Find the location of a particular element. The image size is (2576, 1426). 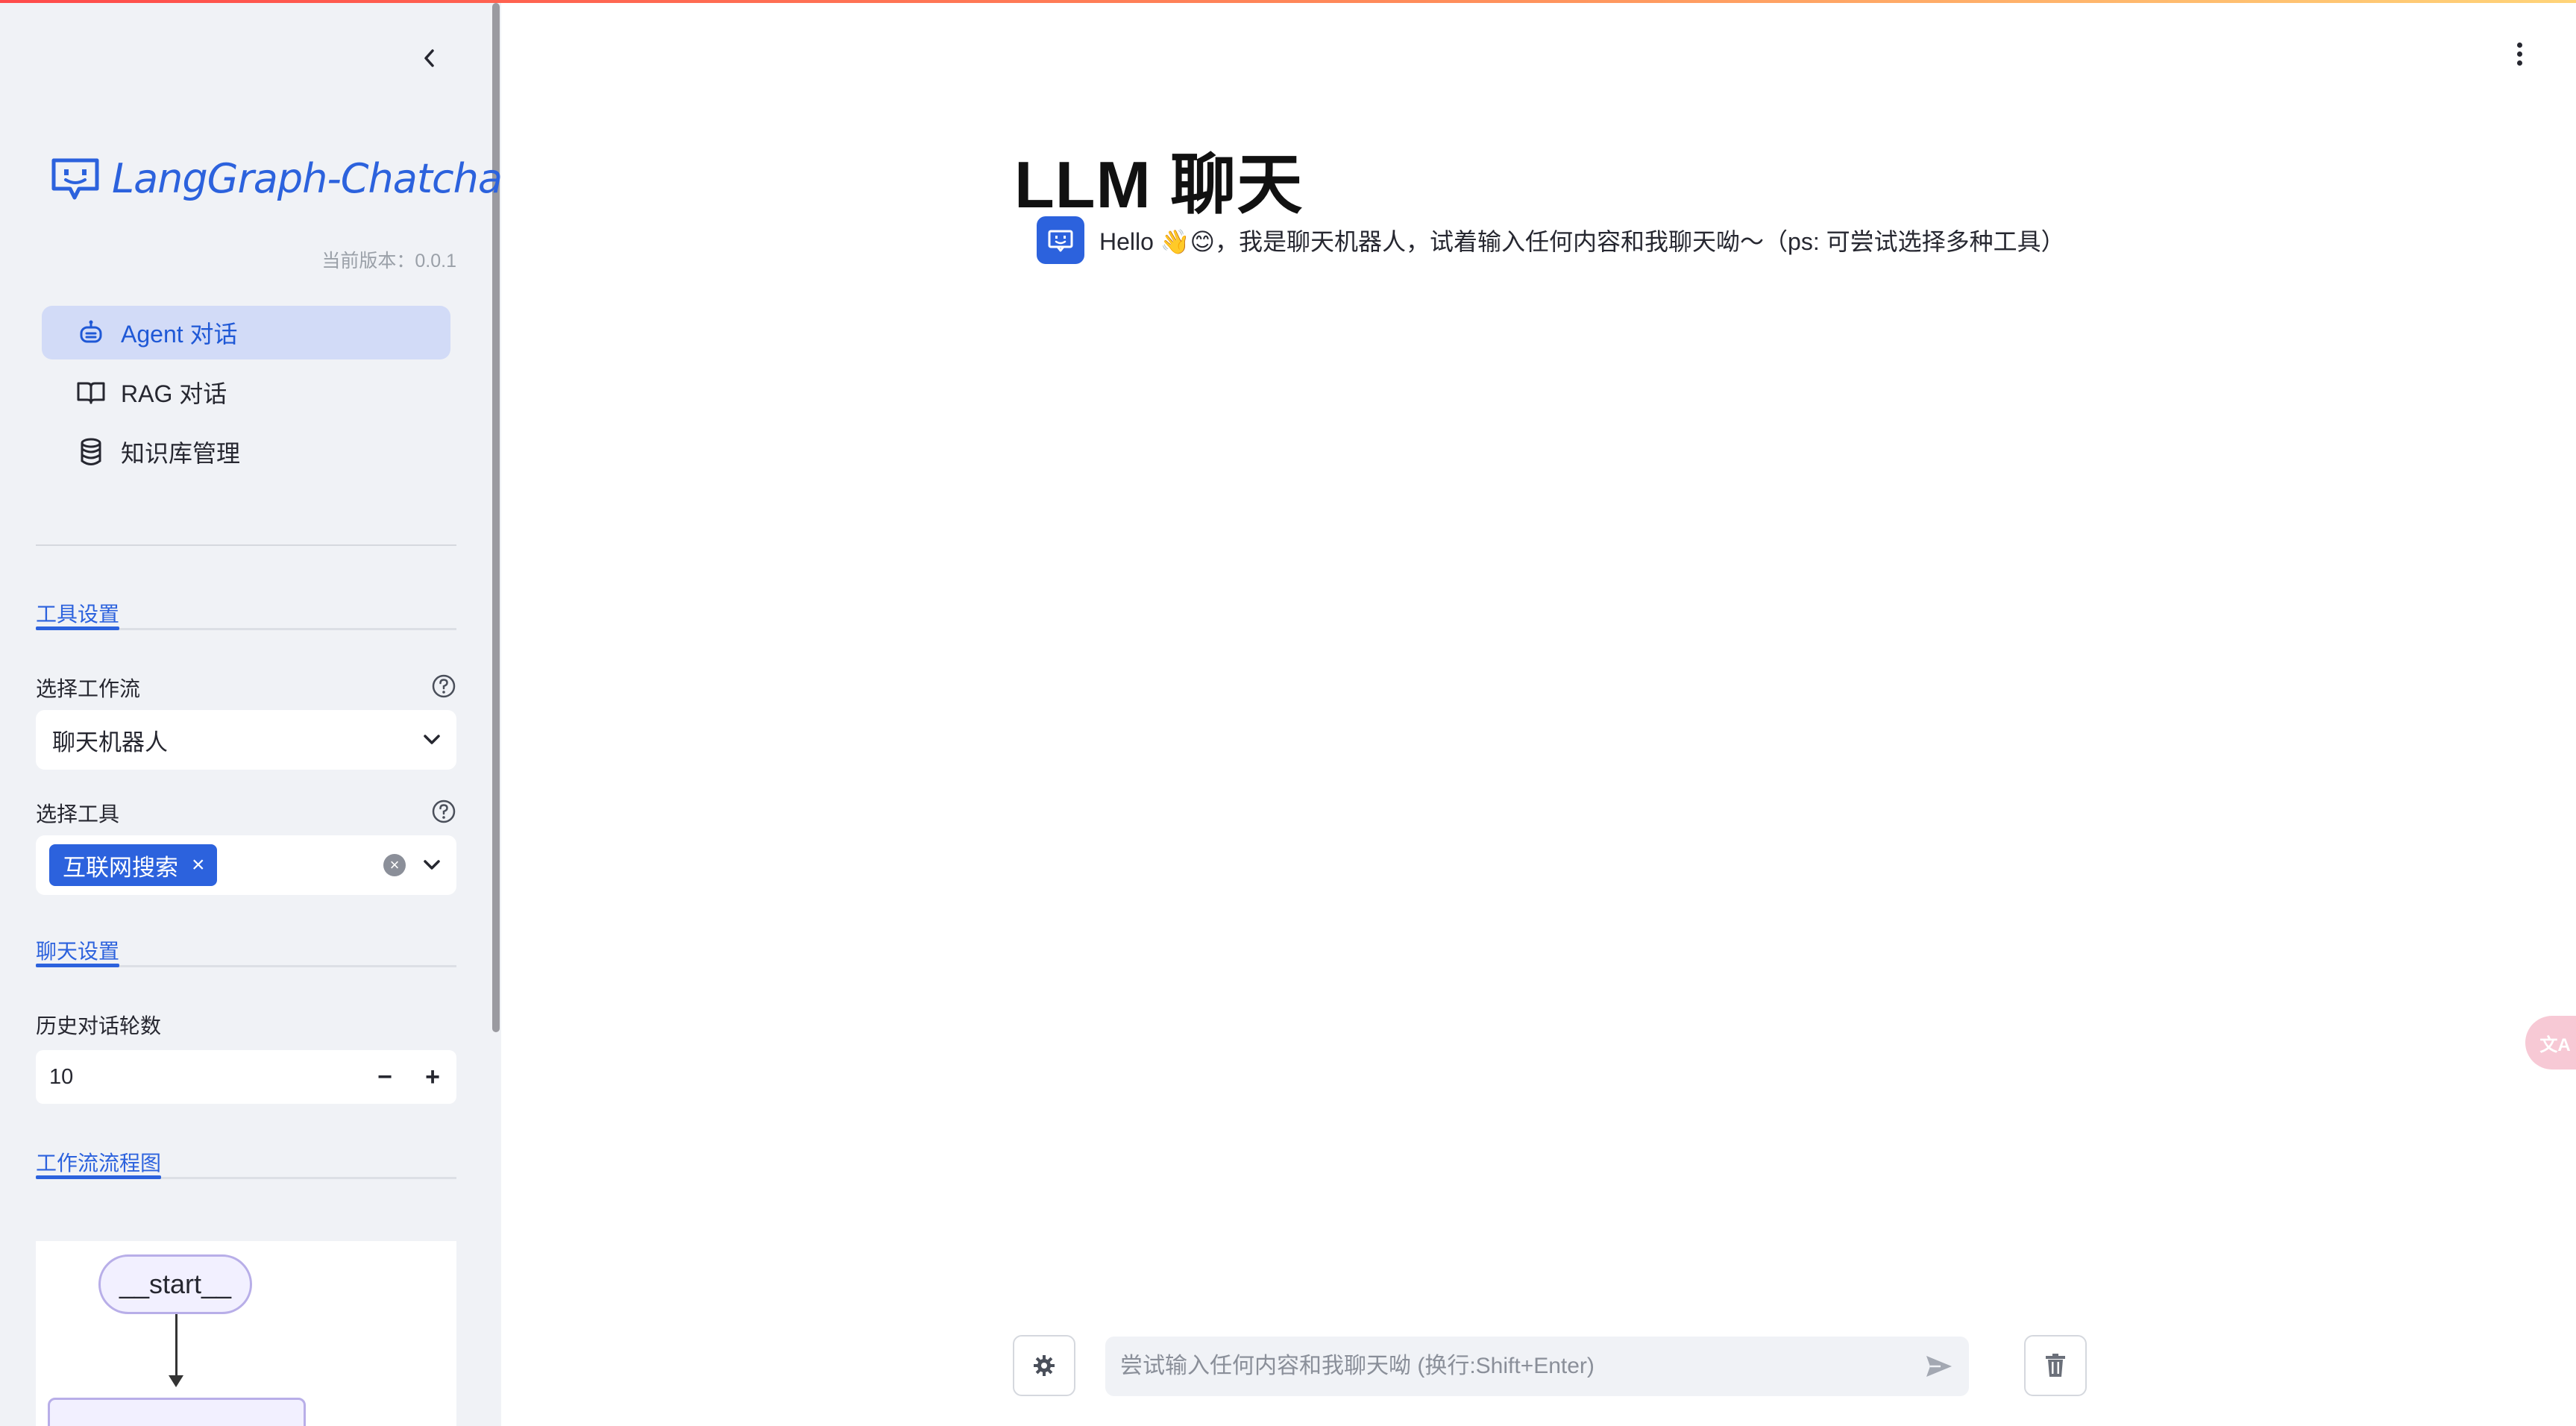

app-title: LangGraph-Chatchat is located at coordinates (307, 179).